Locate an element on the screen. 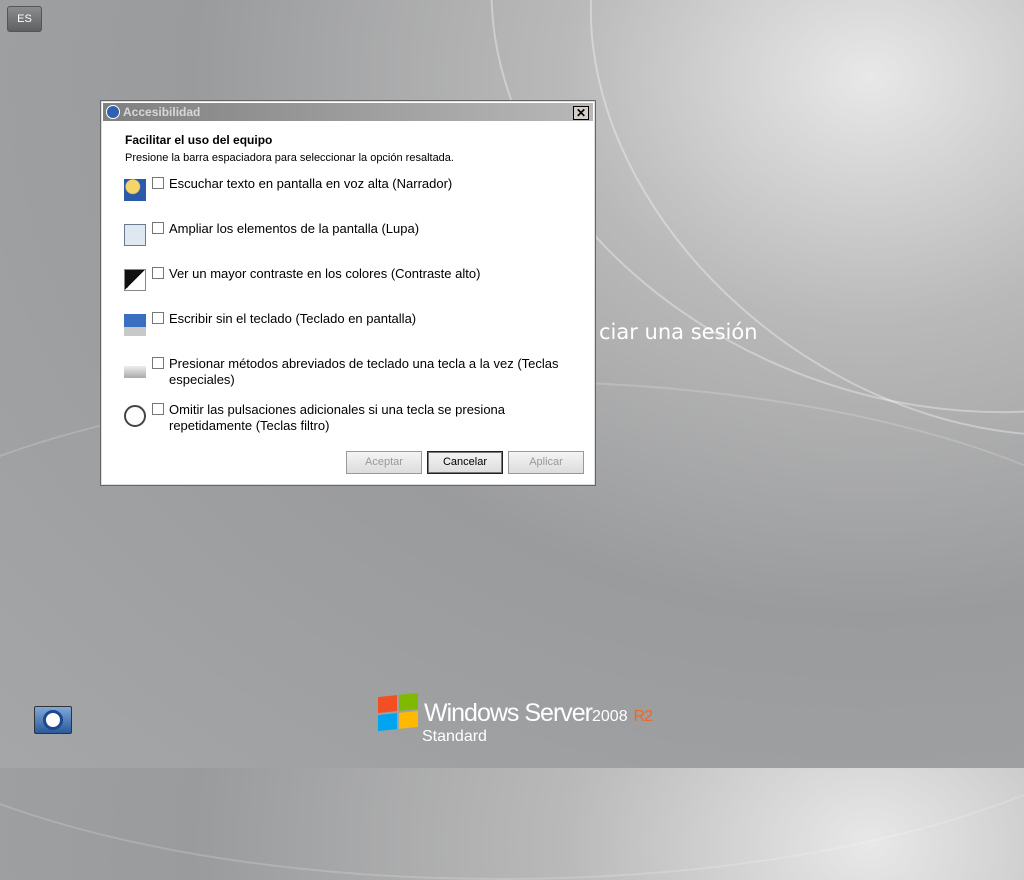 Image resolution: width=1024 pixels, height=880 pixels. high-contrast-icon is located at coordinates (135, 280).